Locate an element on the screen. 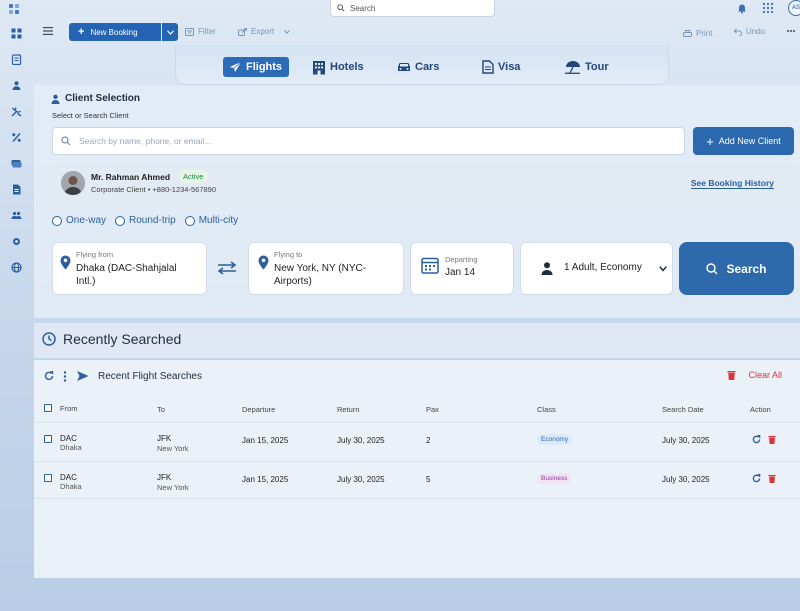 Image resolution: width=800 pixels, height=611 pixels. gear-icon is located at coordinates (16, 241).